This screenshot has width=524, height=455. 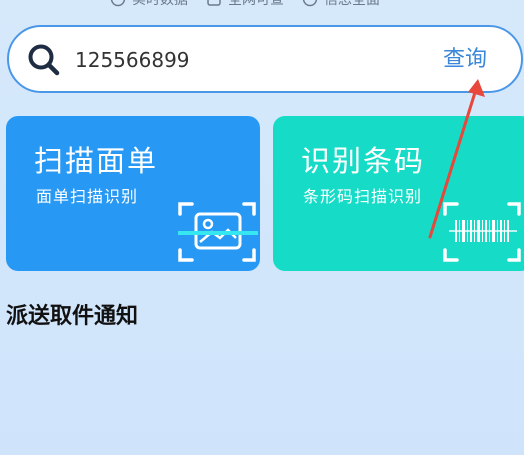 I want to click on search-bar: 查询, so click(x=265, y=59).